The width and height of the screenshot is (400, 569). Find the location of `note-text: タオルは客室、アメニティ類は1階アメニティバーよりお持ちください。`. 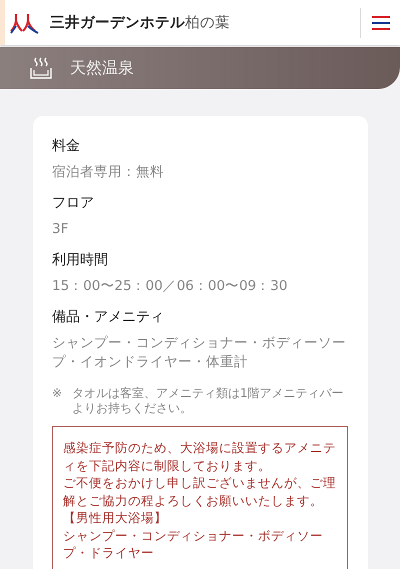

note-text: タオルは客室、アメニティ類は1階アメニティバーよりお持ちください。 is located at coordinates (208, 400).